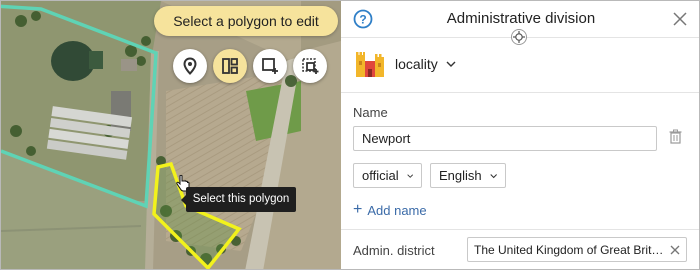  I want to click on category-selector: locality, so click(404, 64).